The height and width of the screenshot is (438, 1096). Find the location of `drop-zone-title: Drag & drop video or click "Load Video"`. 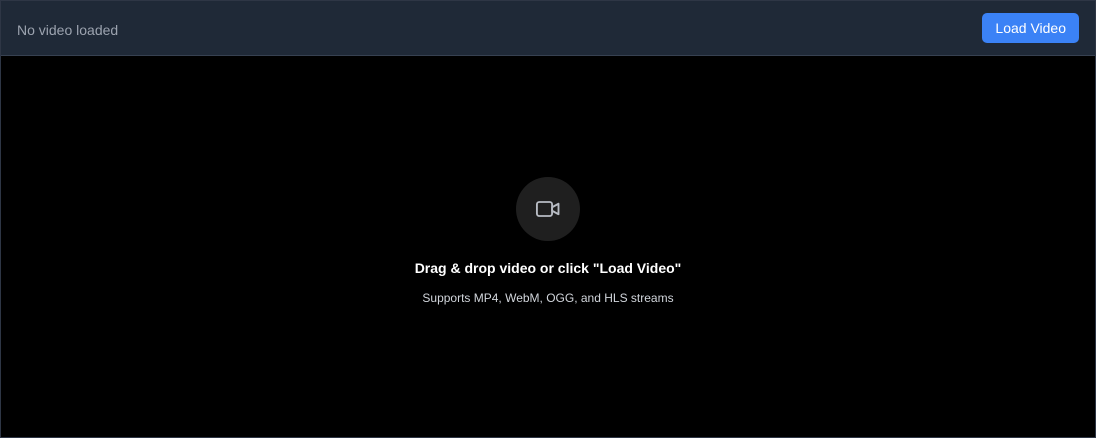

drop-zone-title: Drag & drop video or click "Load Video" is located at coordinates (548, 268).